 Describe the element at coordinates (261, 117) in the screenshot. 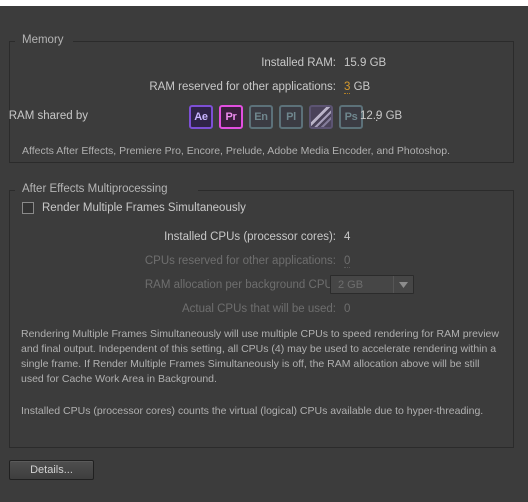

I see `encore-icon: En` at that location.